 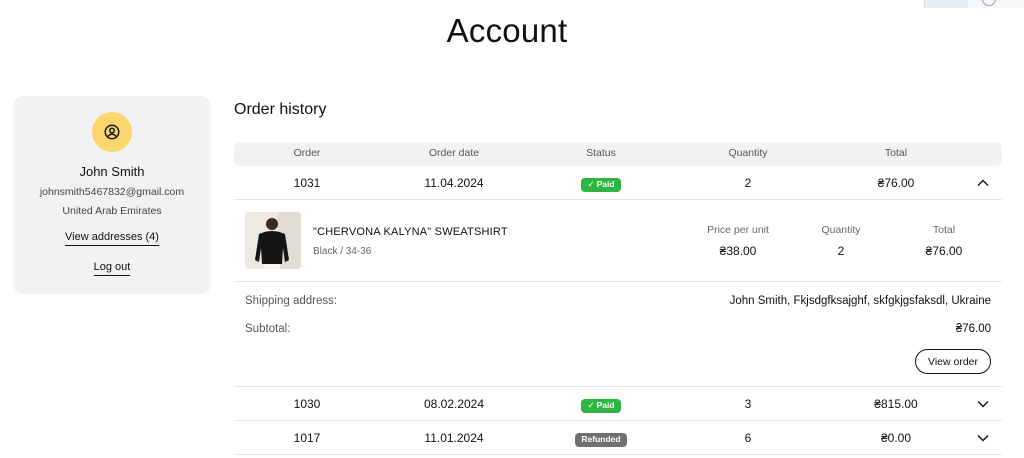 I want to click on subtotal-label: Subtotal:, so click(x=268, y=329).